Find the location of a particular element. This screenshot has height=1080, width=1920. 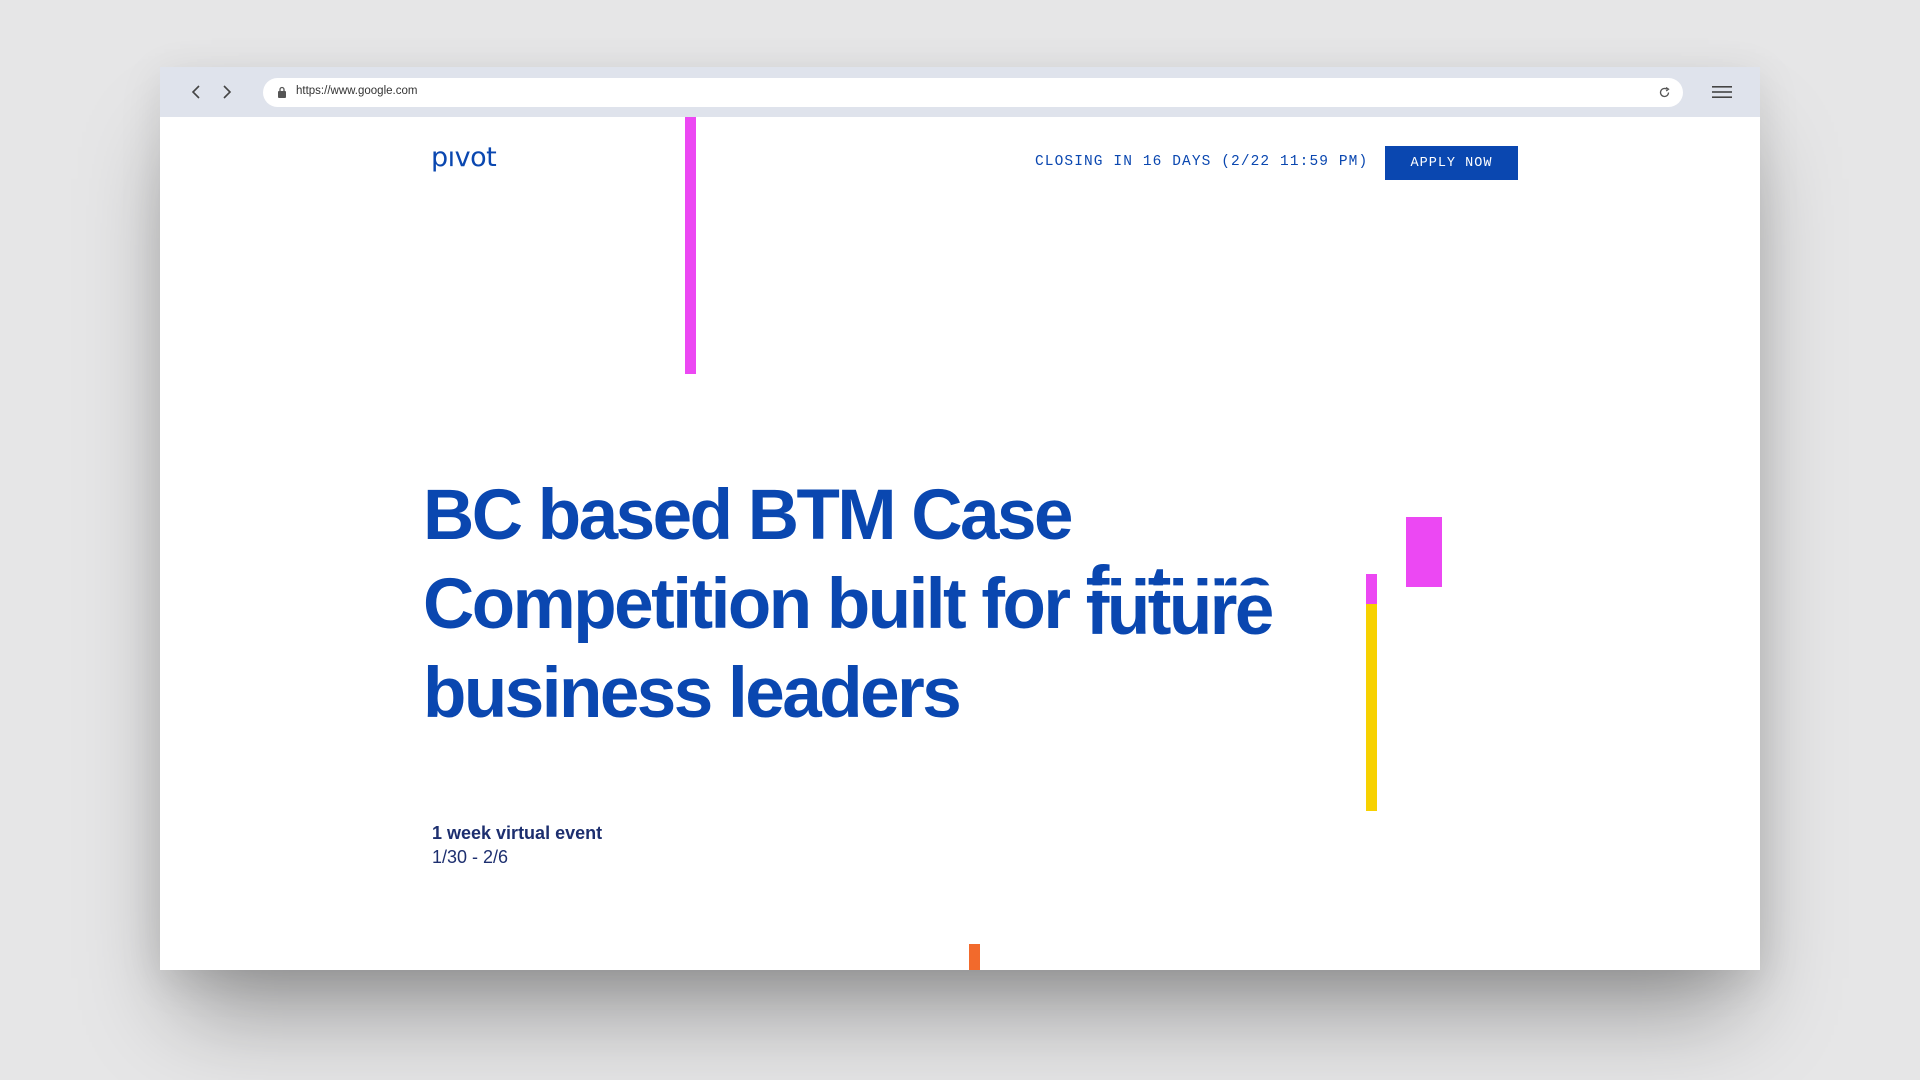

browser-toolbar: https://www.google.com is located at coordinates (960, 92).